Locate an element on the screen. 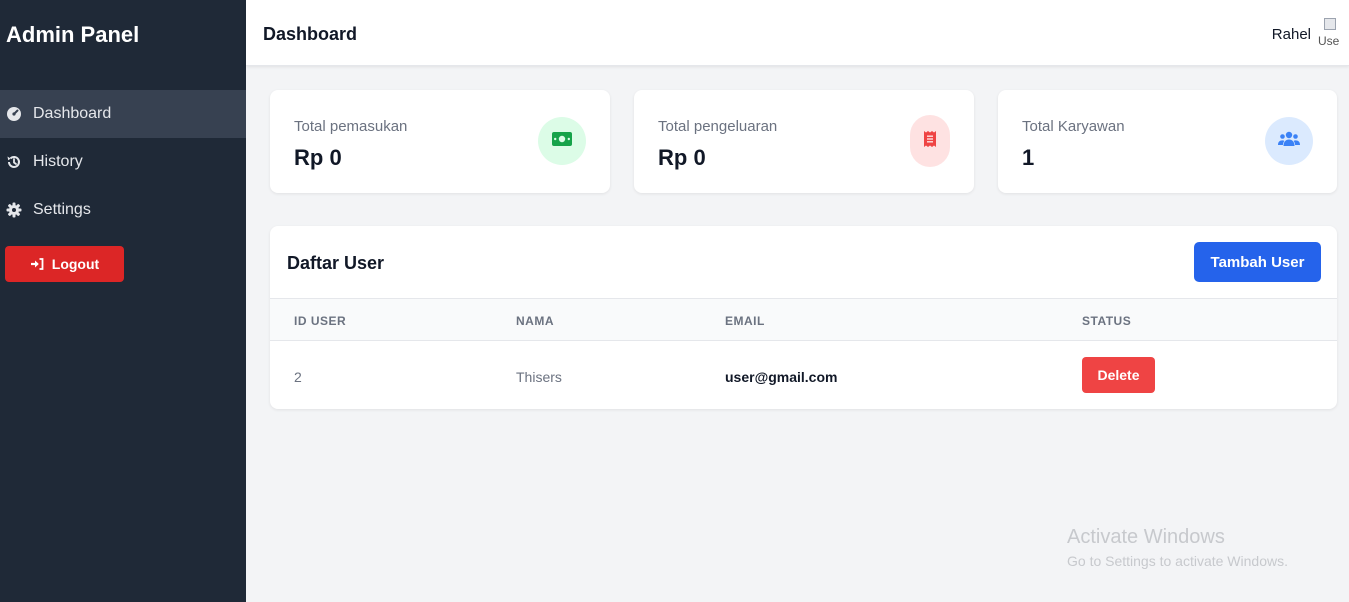 The image size is (1349, 602). sidebar-item-label: Dashboard is located at coordinates (72, 113).